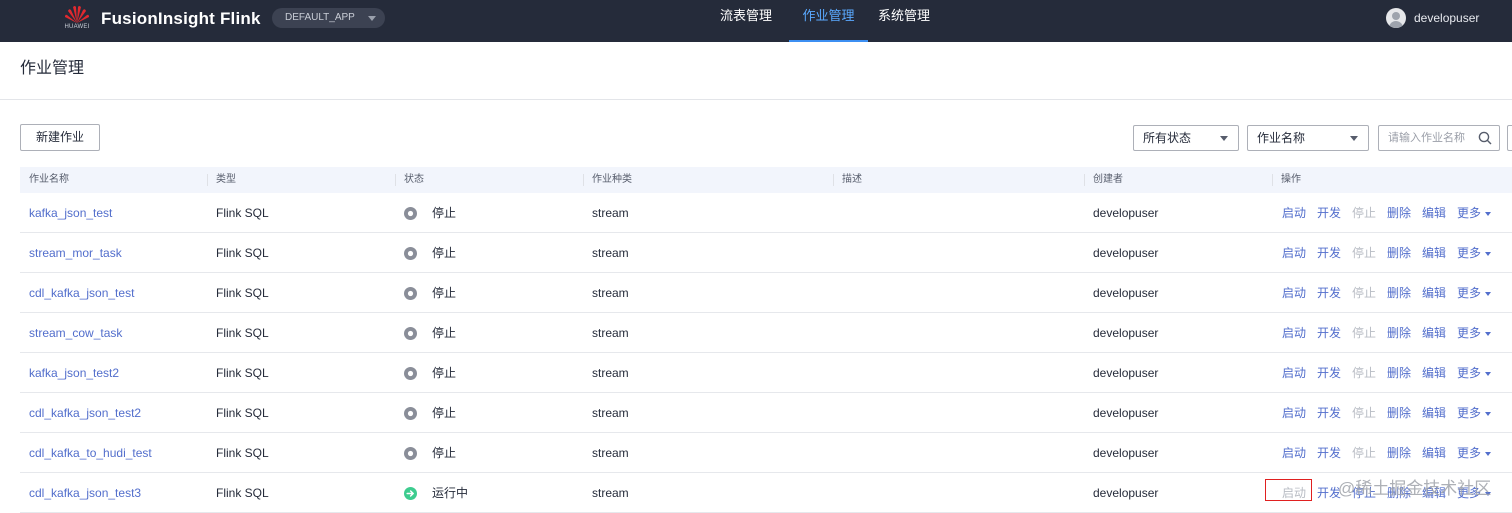 The image size is (1512, 513). I want to click on username: developuser, so click(1447, 18).